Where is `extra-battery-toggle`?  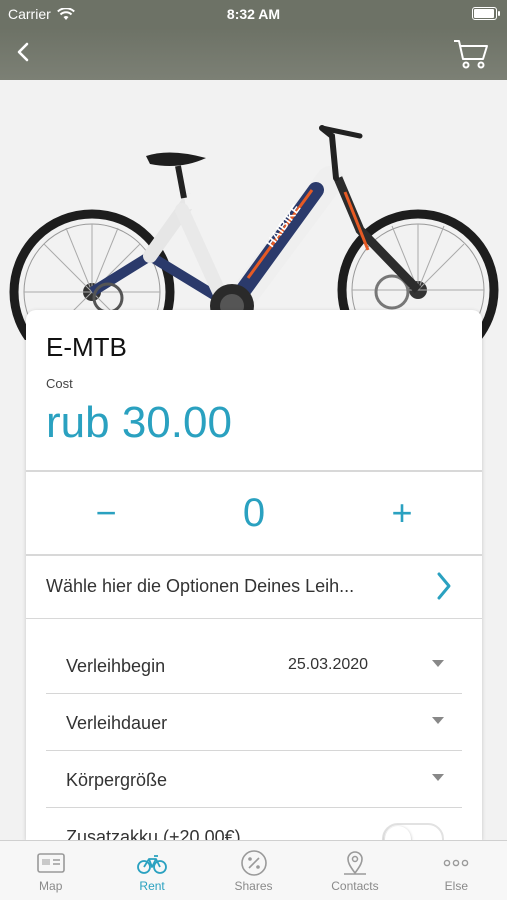 extra-battery-toggle is located at coordinates (413, 831).